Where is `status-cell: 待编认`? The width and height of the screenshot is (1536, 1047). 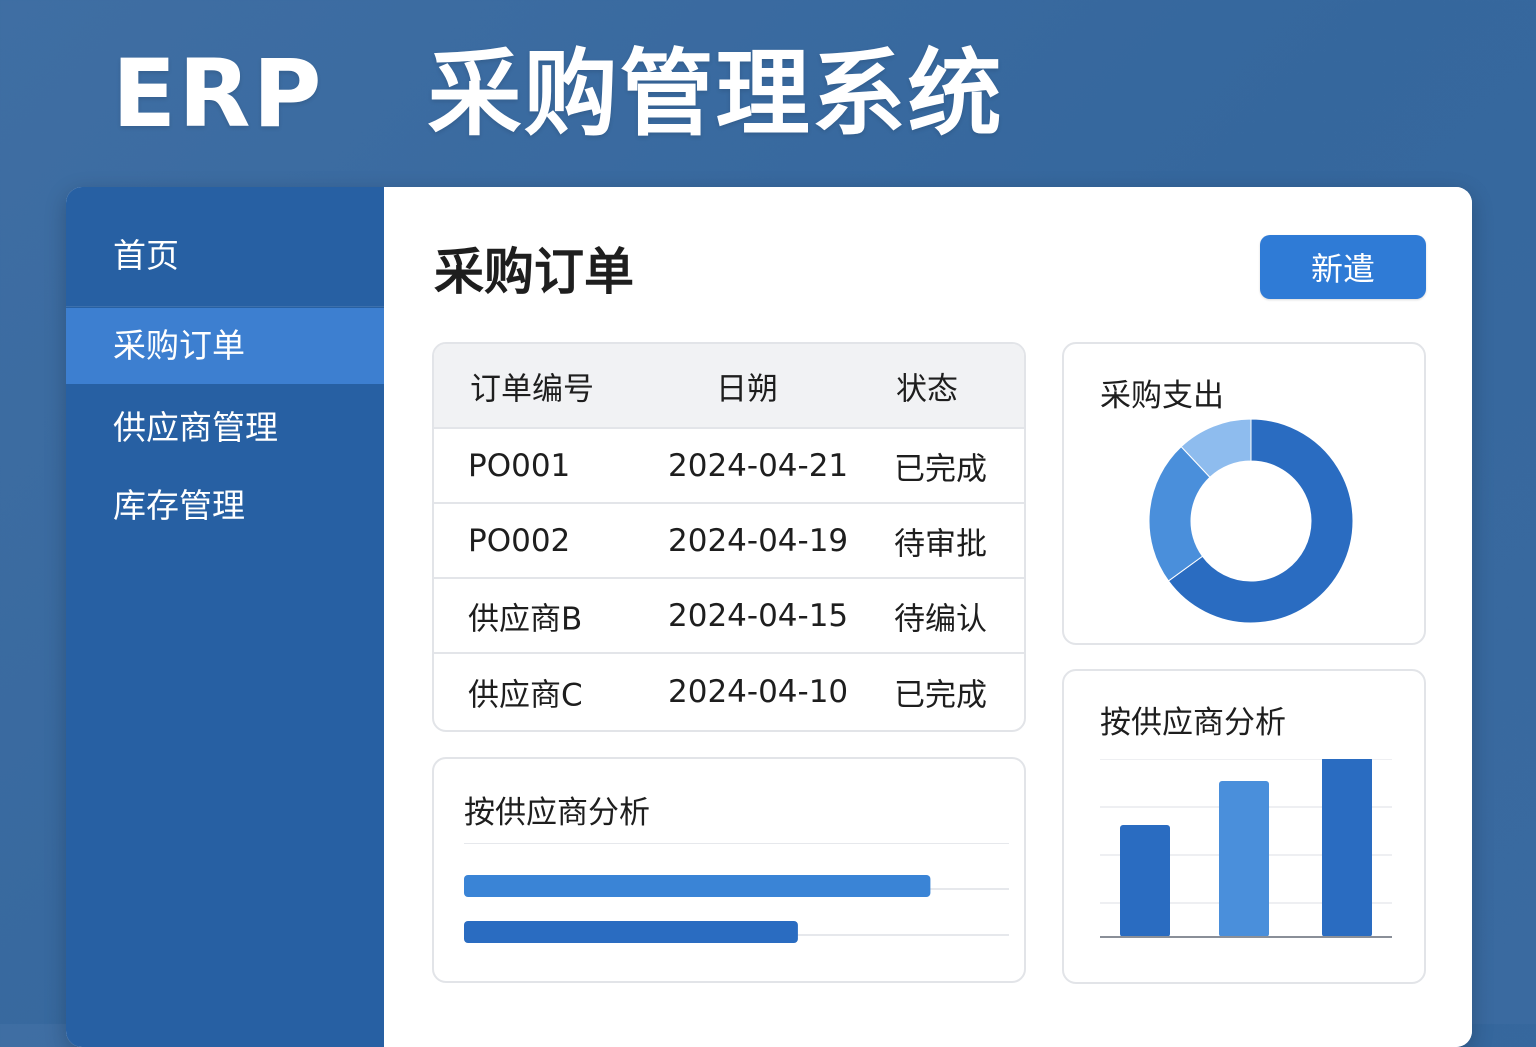
status-cell: 待编认 is located at coordinates (940, 619).